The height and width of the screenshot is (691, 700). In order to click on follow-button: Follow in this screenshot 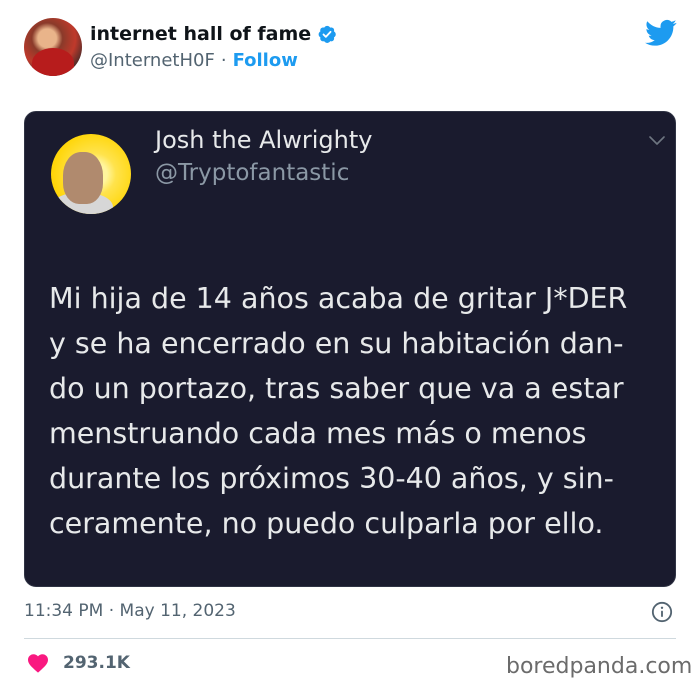, I will do `click(265, 60)`.